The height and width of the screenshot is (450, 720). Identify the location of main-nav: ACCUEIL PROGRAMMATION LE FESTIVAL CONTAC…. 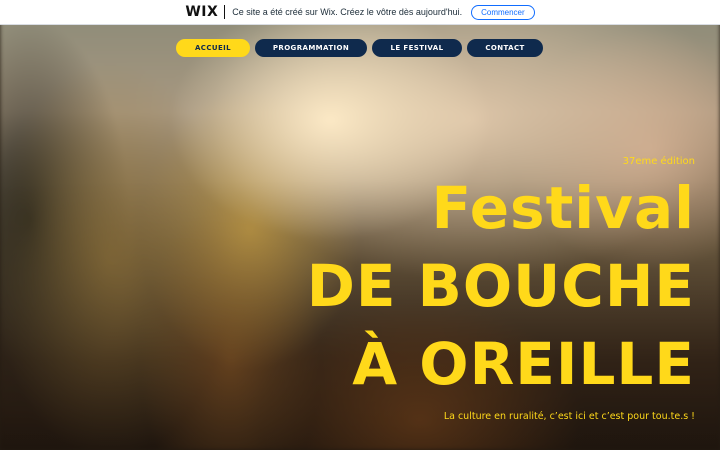
(359, 48).